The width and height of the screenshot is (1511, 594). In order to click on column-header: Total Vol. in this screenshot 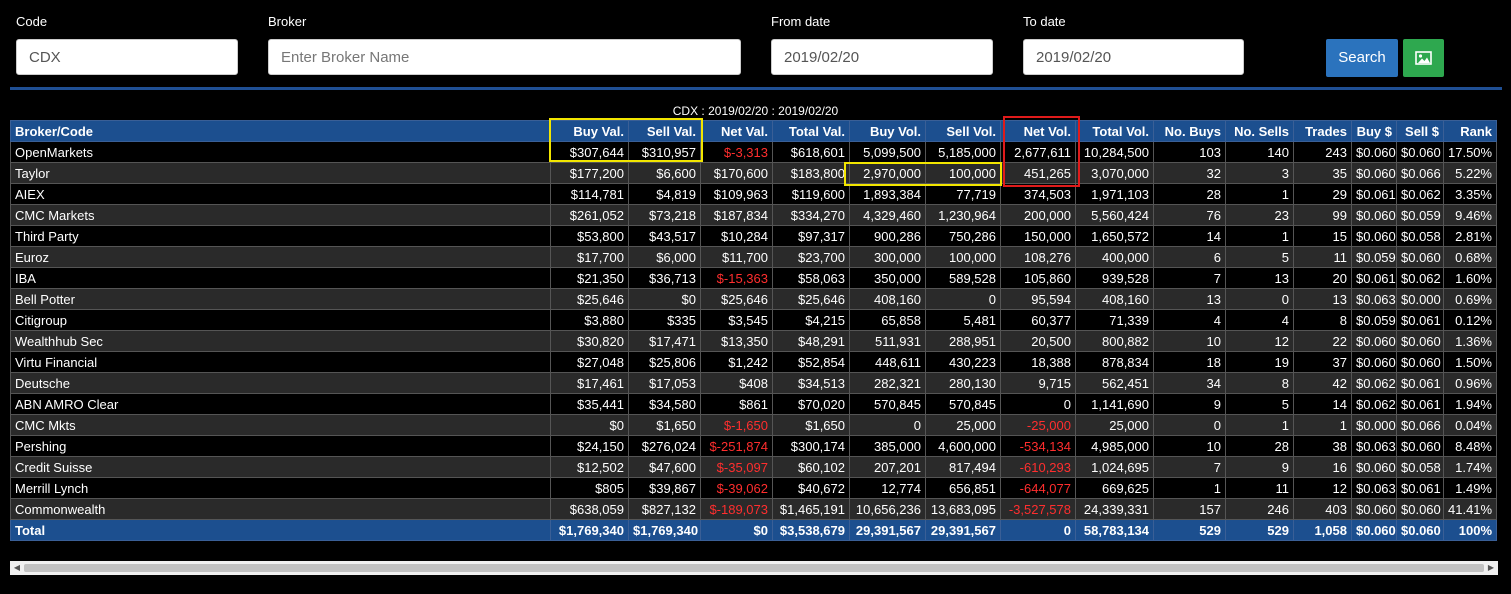, I will do `click(1114, 131)`.